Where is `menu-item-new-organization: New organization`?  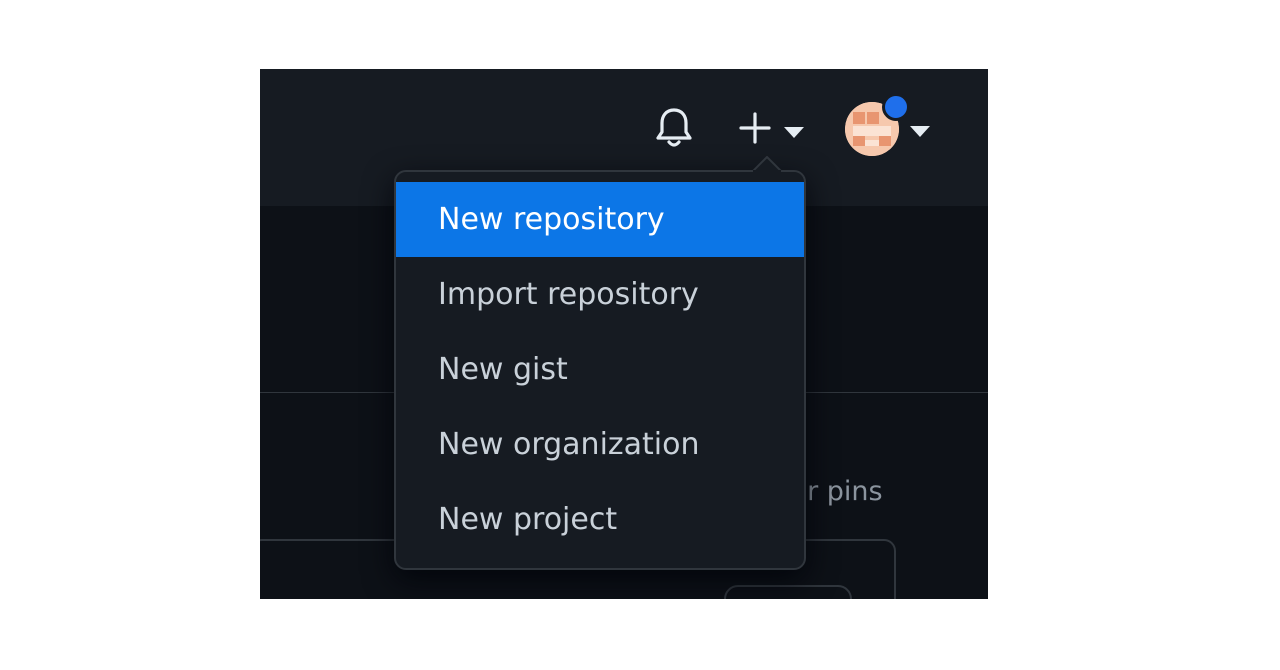 menu-item-new-organization: New organization is located at coordinates (600, 444).